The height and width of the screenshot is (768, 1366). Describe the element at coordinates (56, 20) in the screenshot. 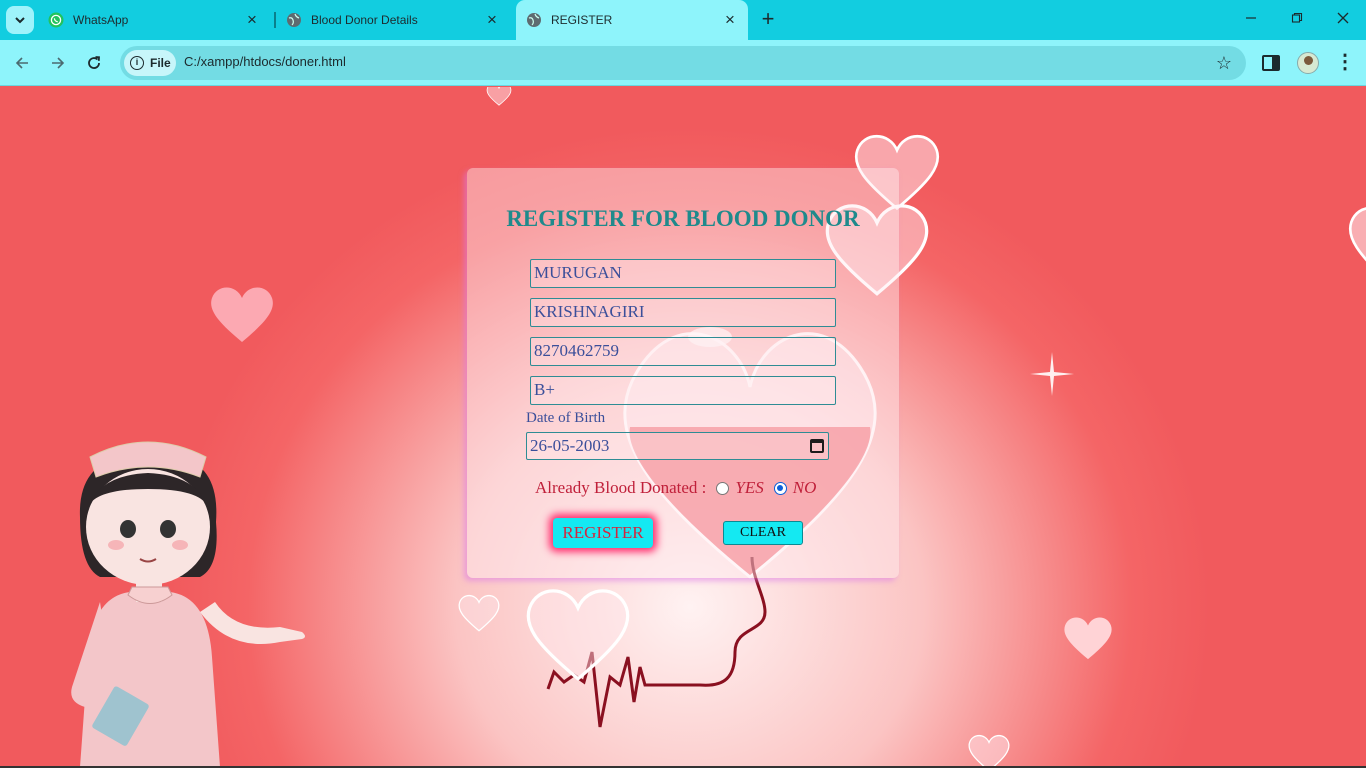

I see `whatsapp-icon` at that location.